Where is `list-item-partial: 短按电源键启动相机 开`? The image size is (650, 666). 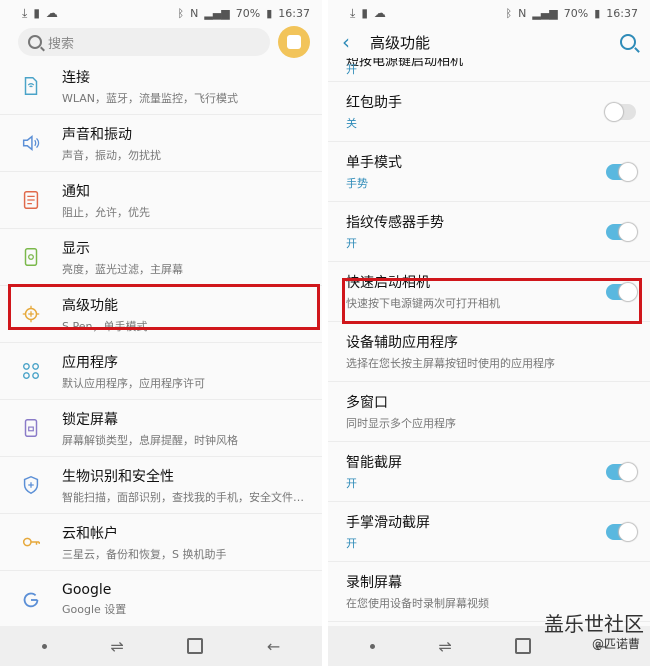
list-item-partial: 短按电源键启动相机 开 is located at coordinates (489, 70).